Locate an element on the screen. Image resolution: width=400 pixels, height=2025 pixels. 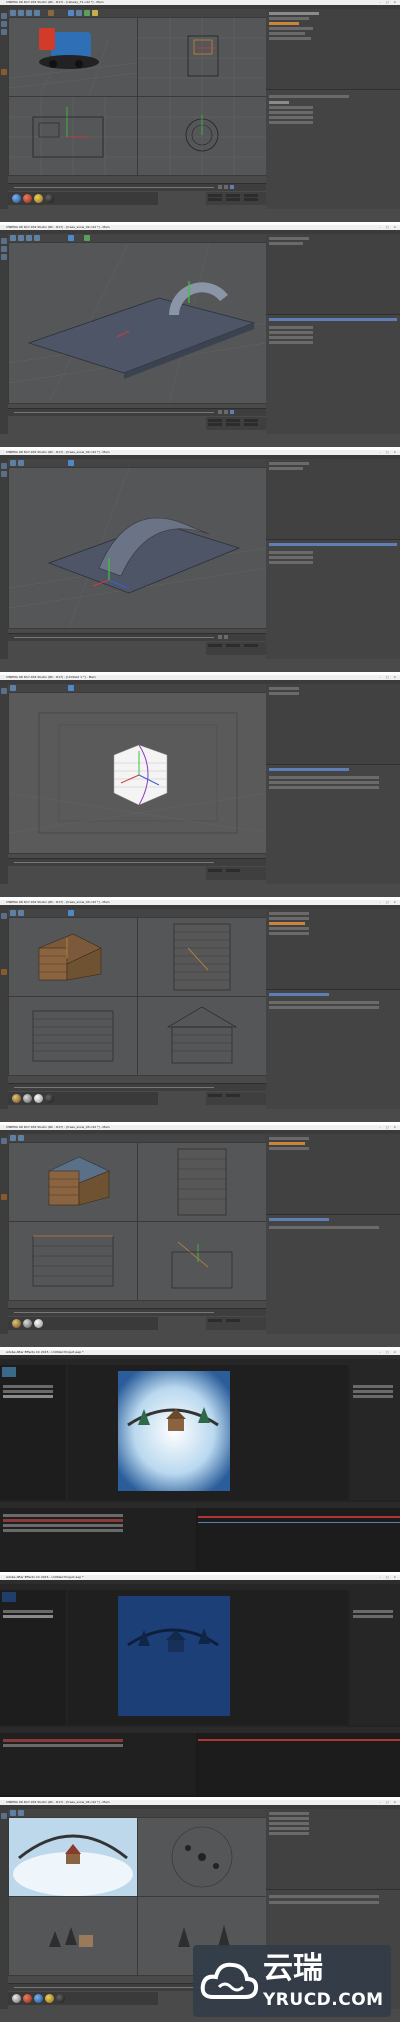
light-icon is located at coordinates (95, 13).